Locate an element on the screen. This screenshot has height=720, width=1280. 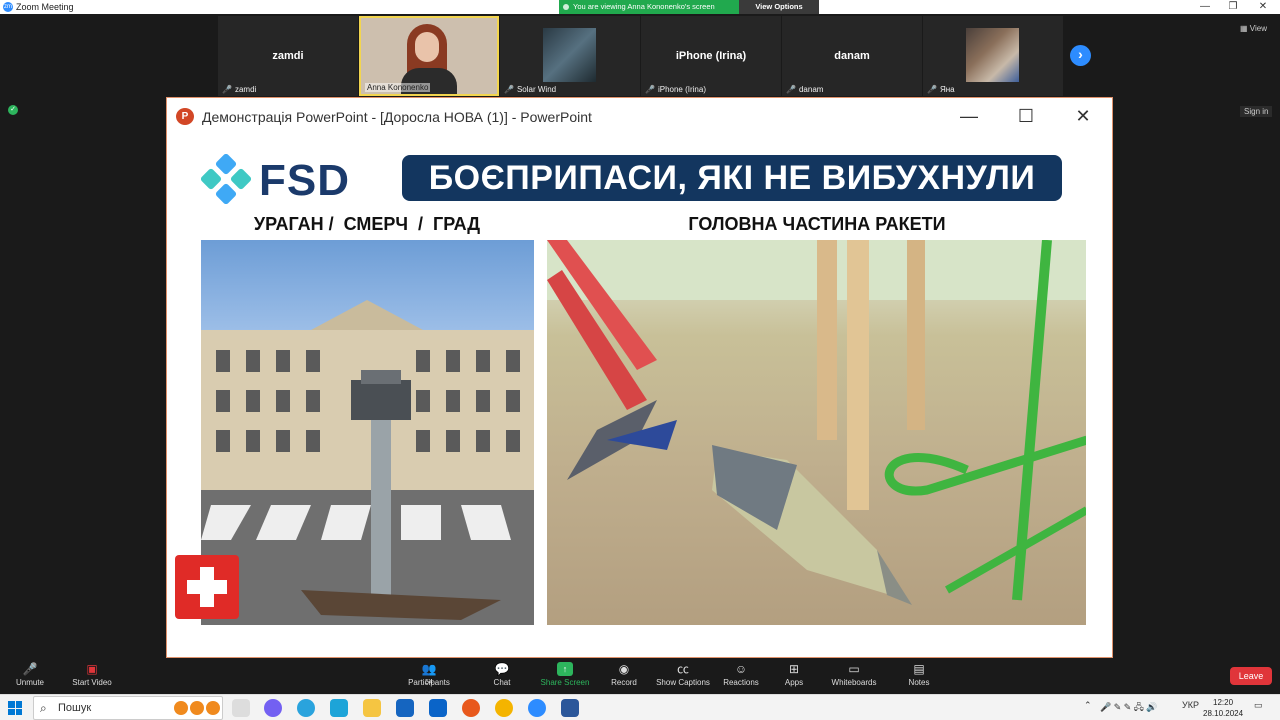
participant-tile: 🎤 Яна is located at coordinates (993, 56).